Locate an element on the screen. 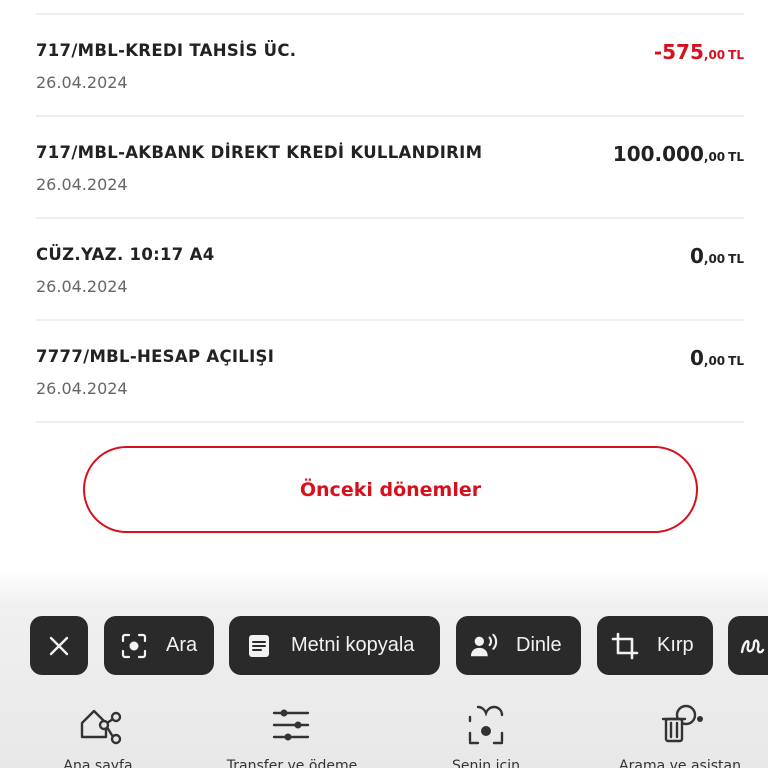 This screenshot has width=768, height=768. draw-chip is located at coordinates (748, 645).